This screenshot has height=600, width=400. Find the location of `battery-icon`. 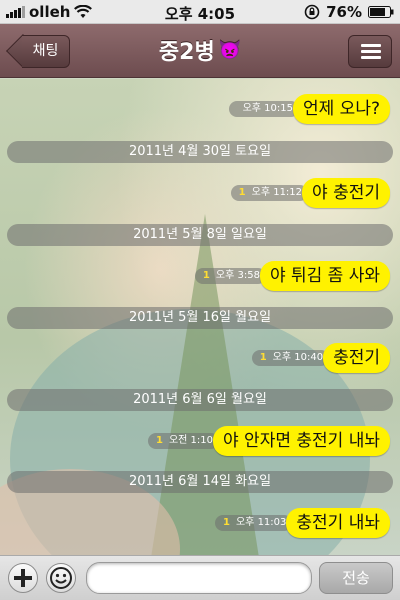

battery-icon is located at coordinates (381, 12).